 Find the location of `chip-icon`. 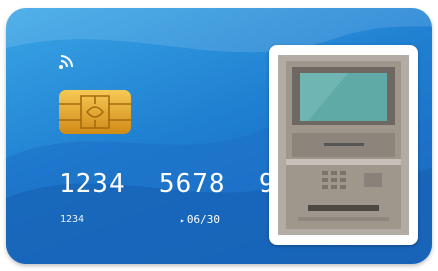

chip-icon is located at coordinates (95, 112).